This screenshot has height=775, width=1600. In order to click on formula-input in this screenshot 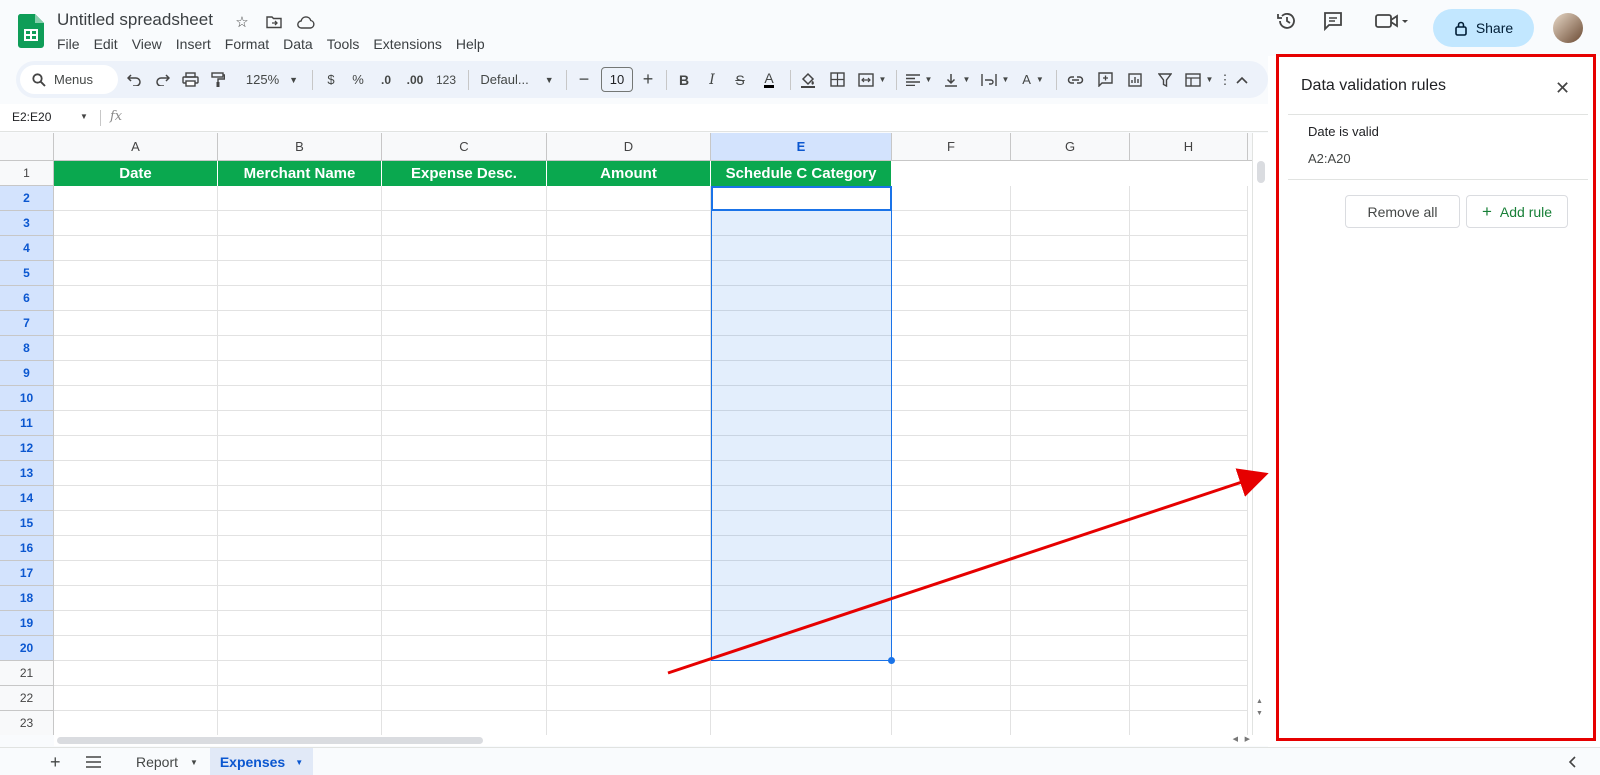, I will do `click(692, 118)`.